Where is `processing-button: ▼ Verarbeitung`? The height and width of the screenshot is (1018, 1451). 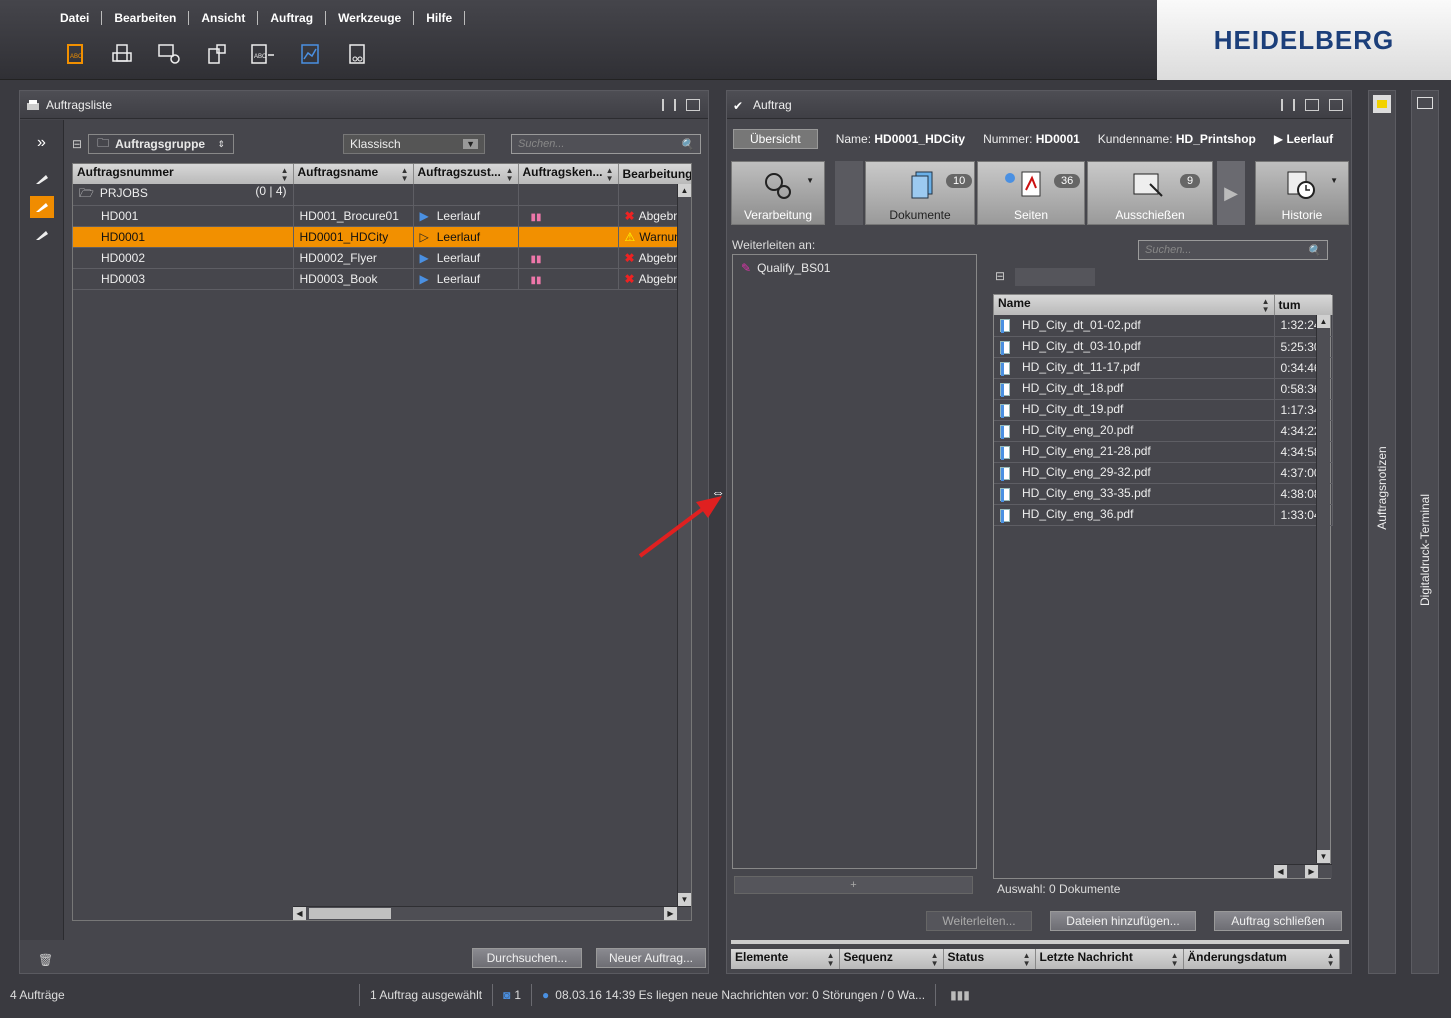 processing-button: ▼ Verarbeitung is located at coordinates (778, 193).